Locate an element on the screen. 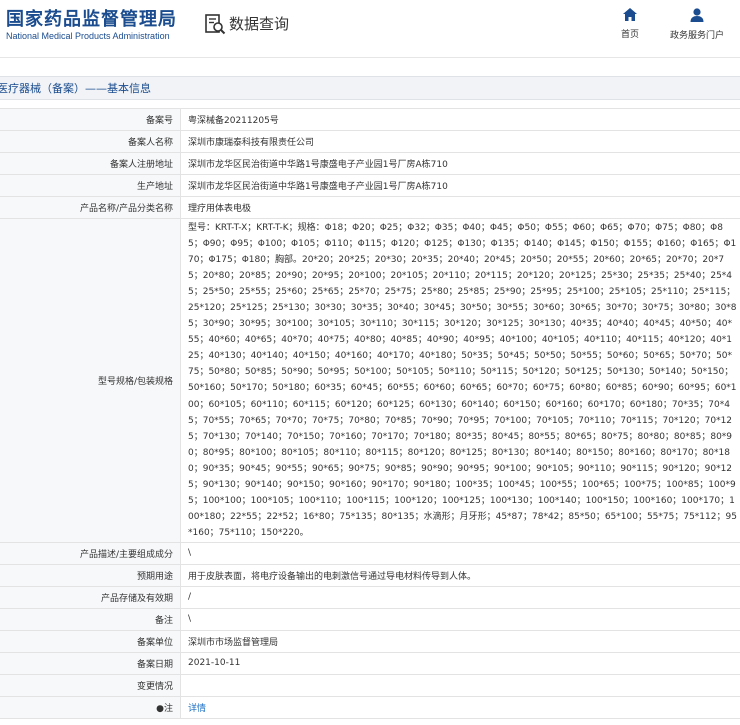 The height and width of the screenshot is (725, 740). table-row: 预期用途 用于皮肤表面，将电疗设备输出的电刺激信号通过导电材料传导到人体。 is located at coordinates (370, 575).